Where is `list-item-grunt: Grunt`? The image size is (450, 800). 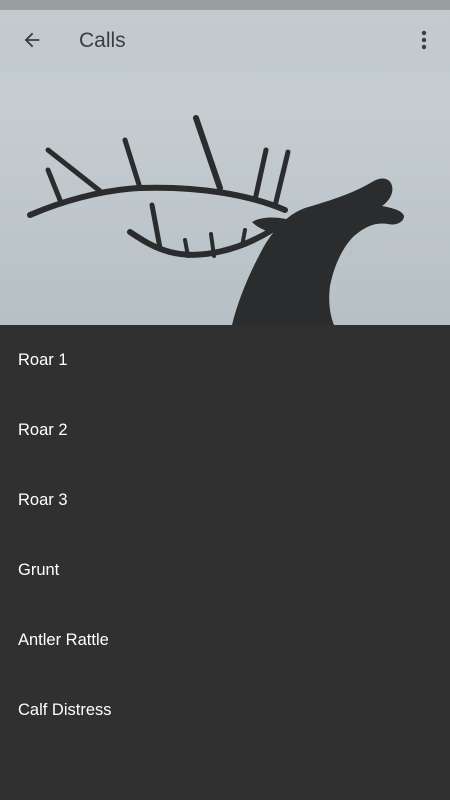 list-item-grunt: Grunt is located at coordinates (225, 570).